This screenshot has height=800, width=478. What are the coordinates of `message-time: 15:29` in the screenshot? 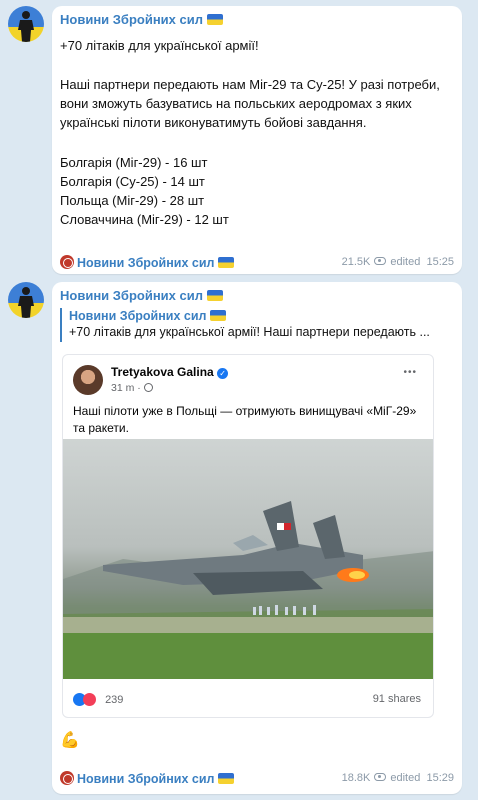 It's located at (440, 778).